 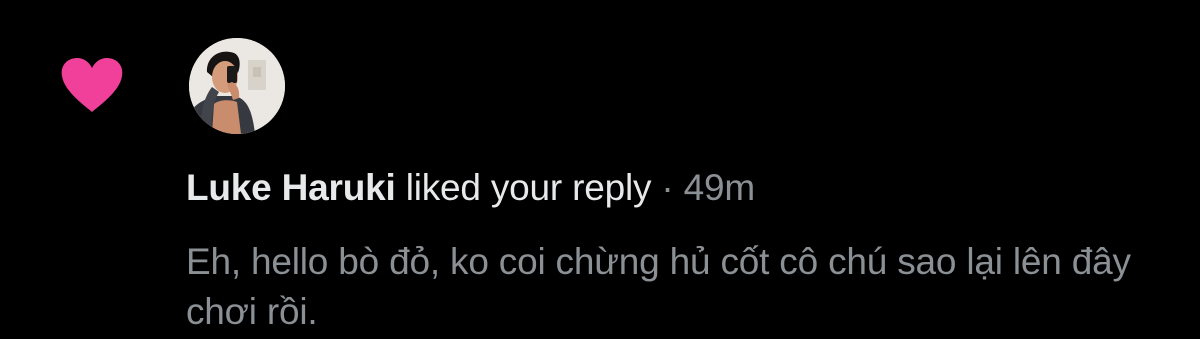 I want to click on notification-headline: Luke Haruki liked your reply · 49m, so click(x=470, y=188).